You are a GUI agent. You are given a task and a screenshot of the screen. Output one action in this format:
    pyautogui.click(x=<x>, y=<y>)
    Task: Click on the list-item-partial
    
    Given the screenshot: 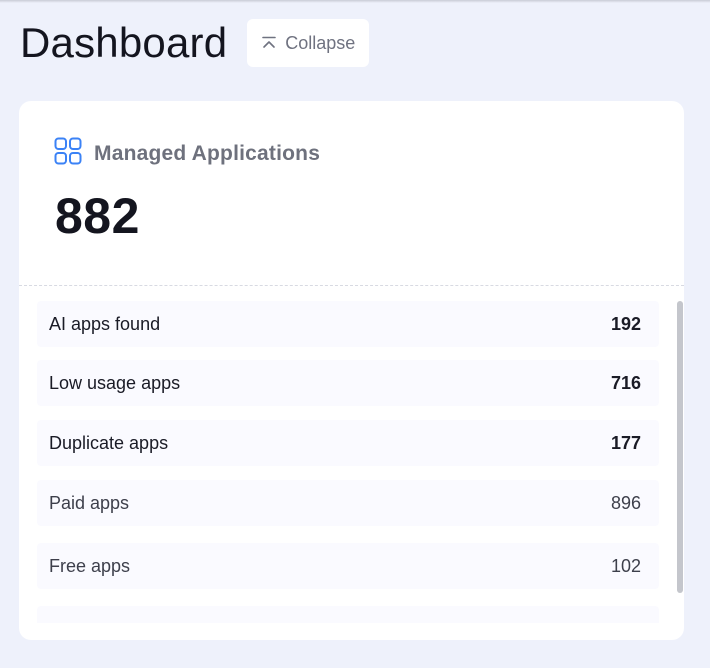 What is the action you would take?
    pyautogui.click(x=348, y=614)
    